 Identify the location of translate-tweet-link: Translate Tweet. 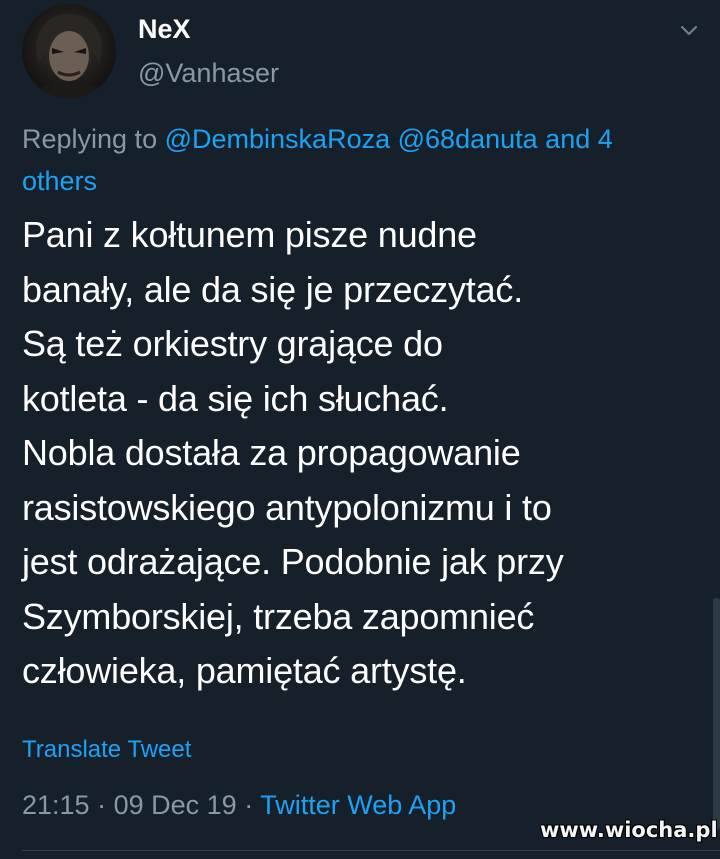
(106, 750).